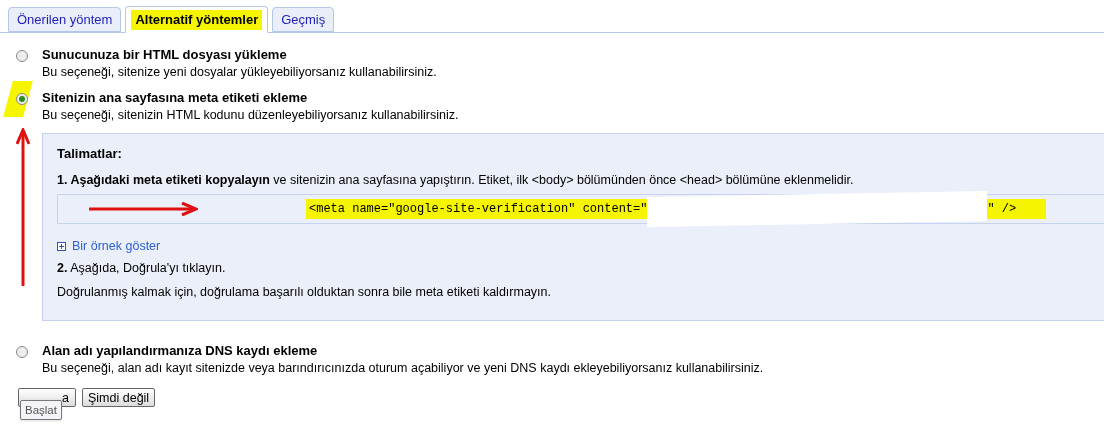 The image size is (1104, 433). What do you see at coordinates (403, 368) in the screenshot?
I see `option-description: Bu seçeneği, alan adı kayıt sitenizde veya barındırıcınızda oturum açabiliyor ve yeni DNS kaydı ekleyebiliyorsanız kullanabilirsiniz.` at bounding box center [403, 368].